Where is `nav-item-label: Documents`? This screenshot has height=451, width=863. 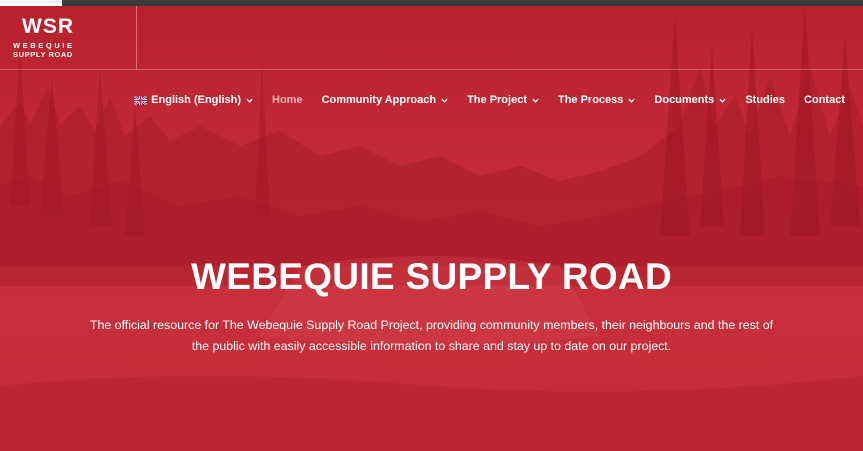 nav-item-label: Documents is located at coordinates (684, 100).